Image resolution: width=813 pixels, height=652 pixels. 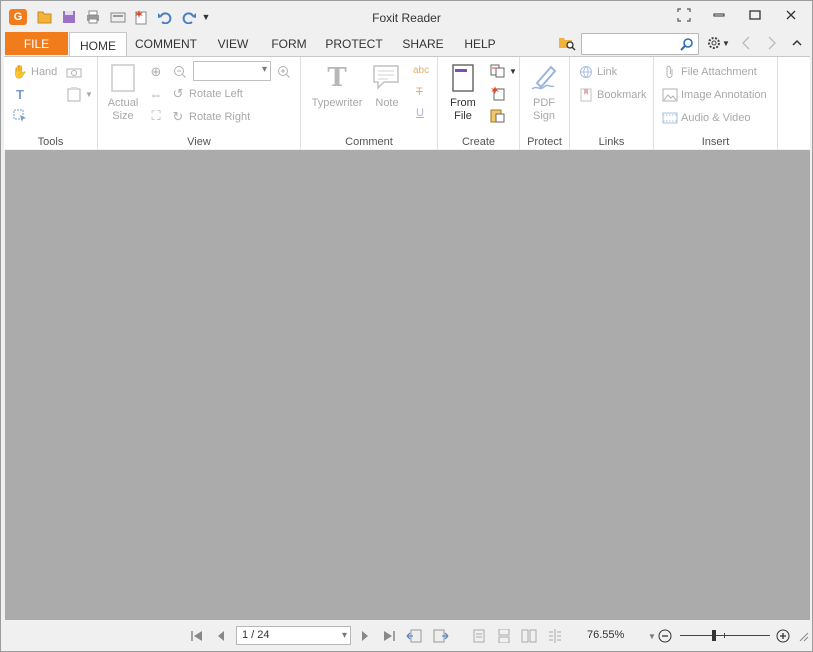 I want to click on tab-protect: PROTECT, so click(x=354, y=44).